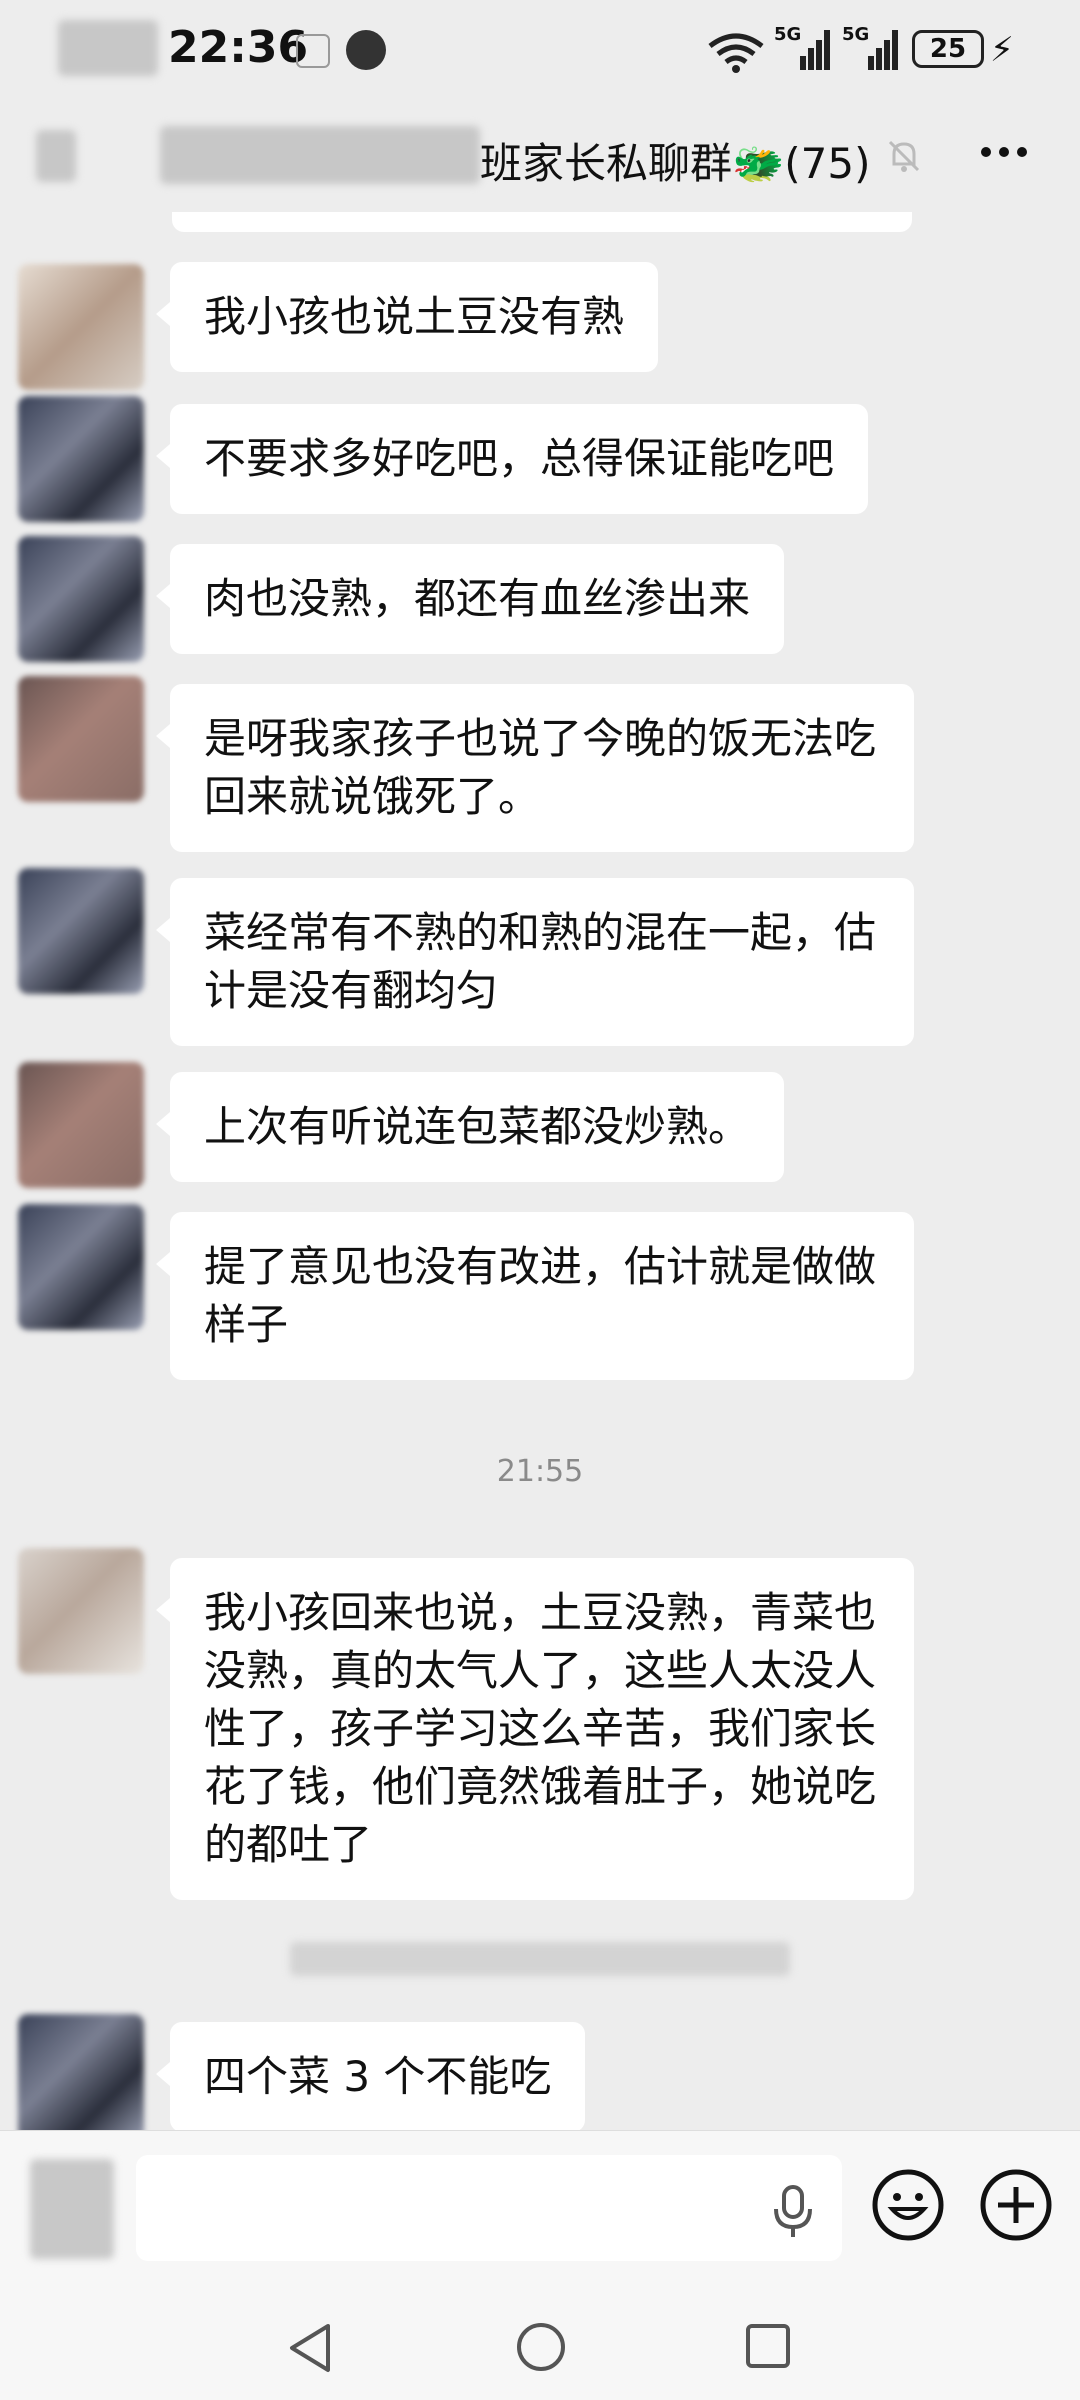  What do you see at coordinates (948, 49) in the screenshot?
I see `battery-indicator: 25` at bounding box center [948, 49].